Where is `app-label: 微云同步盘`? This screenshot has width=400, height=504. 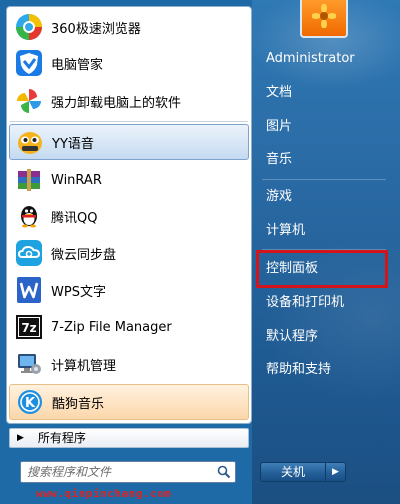
app-label: 微云同步盘 is located at coordinates (84, 255).